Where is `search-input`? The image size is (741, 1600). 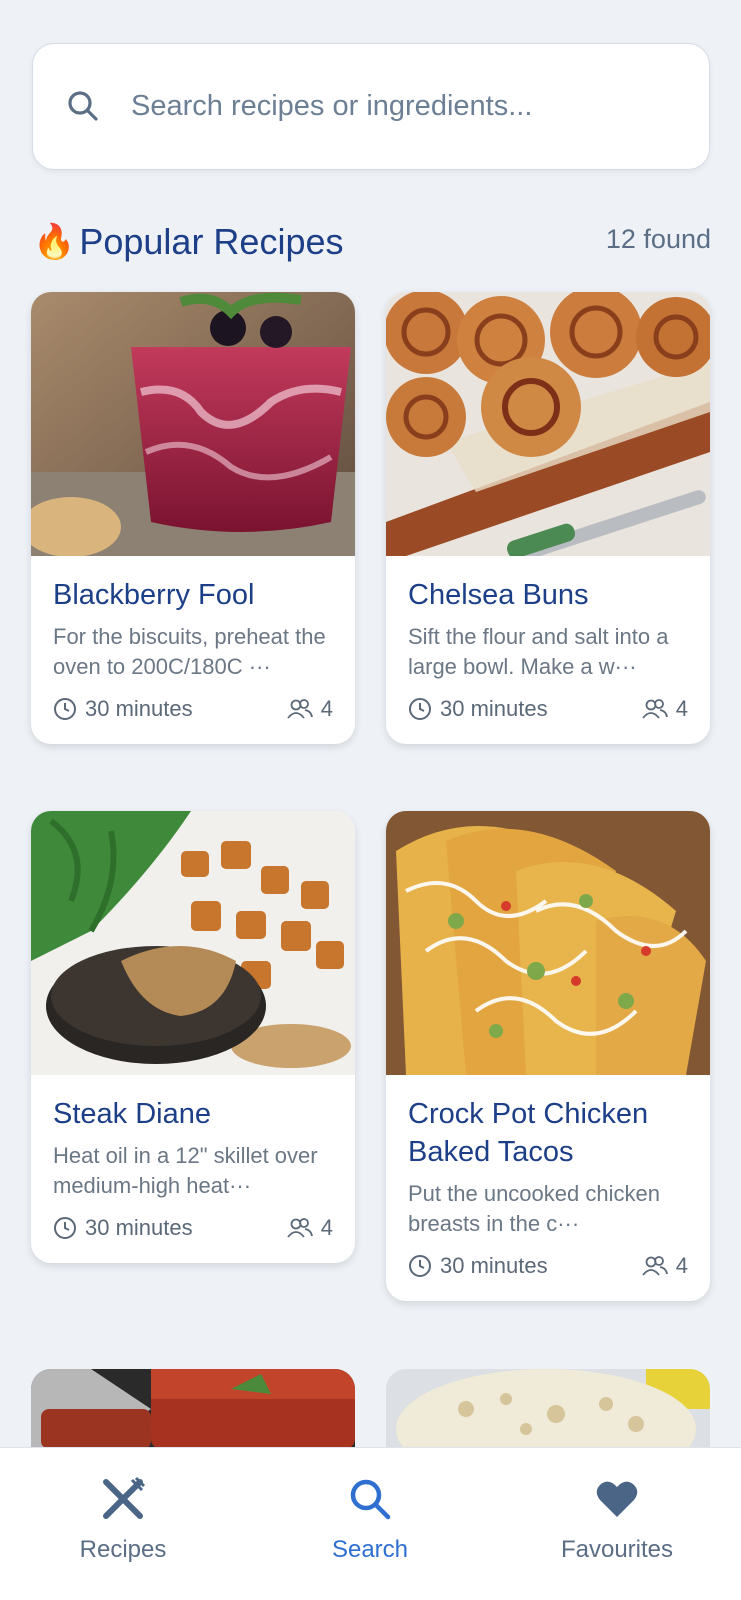
search-input is located at coordinates (401, 106).